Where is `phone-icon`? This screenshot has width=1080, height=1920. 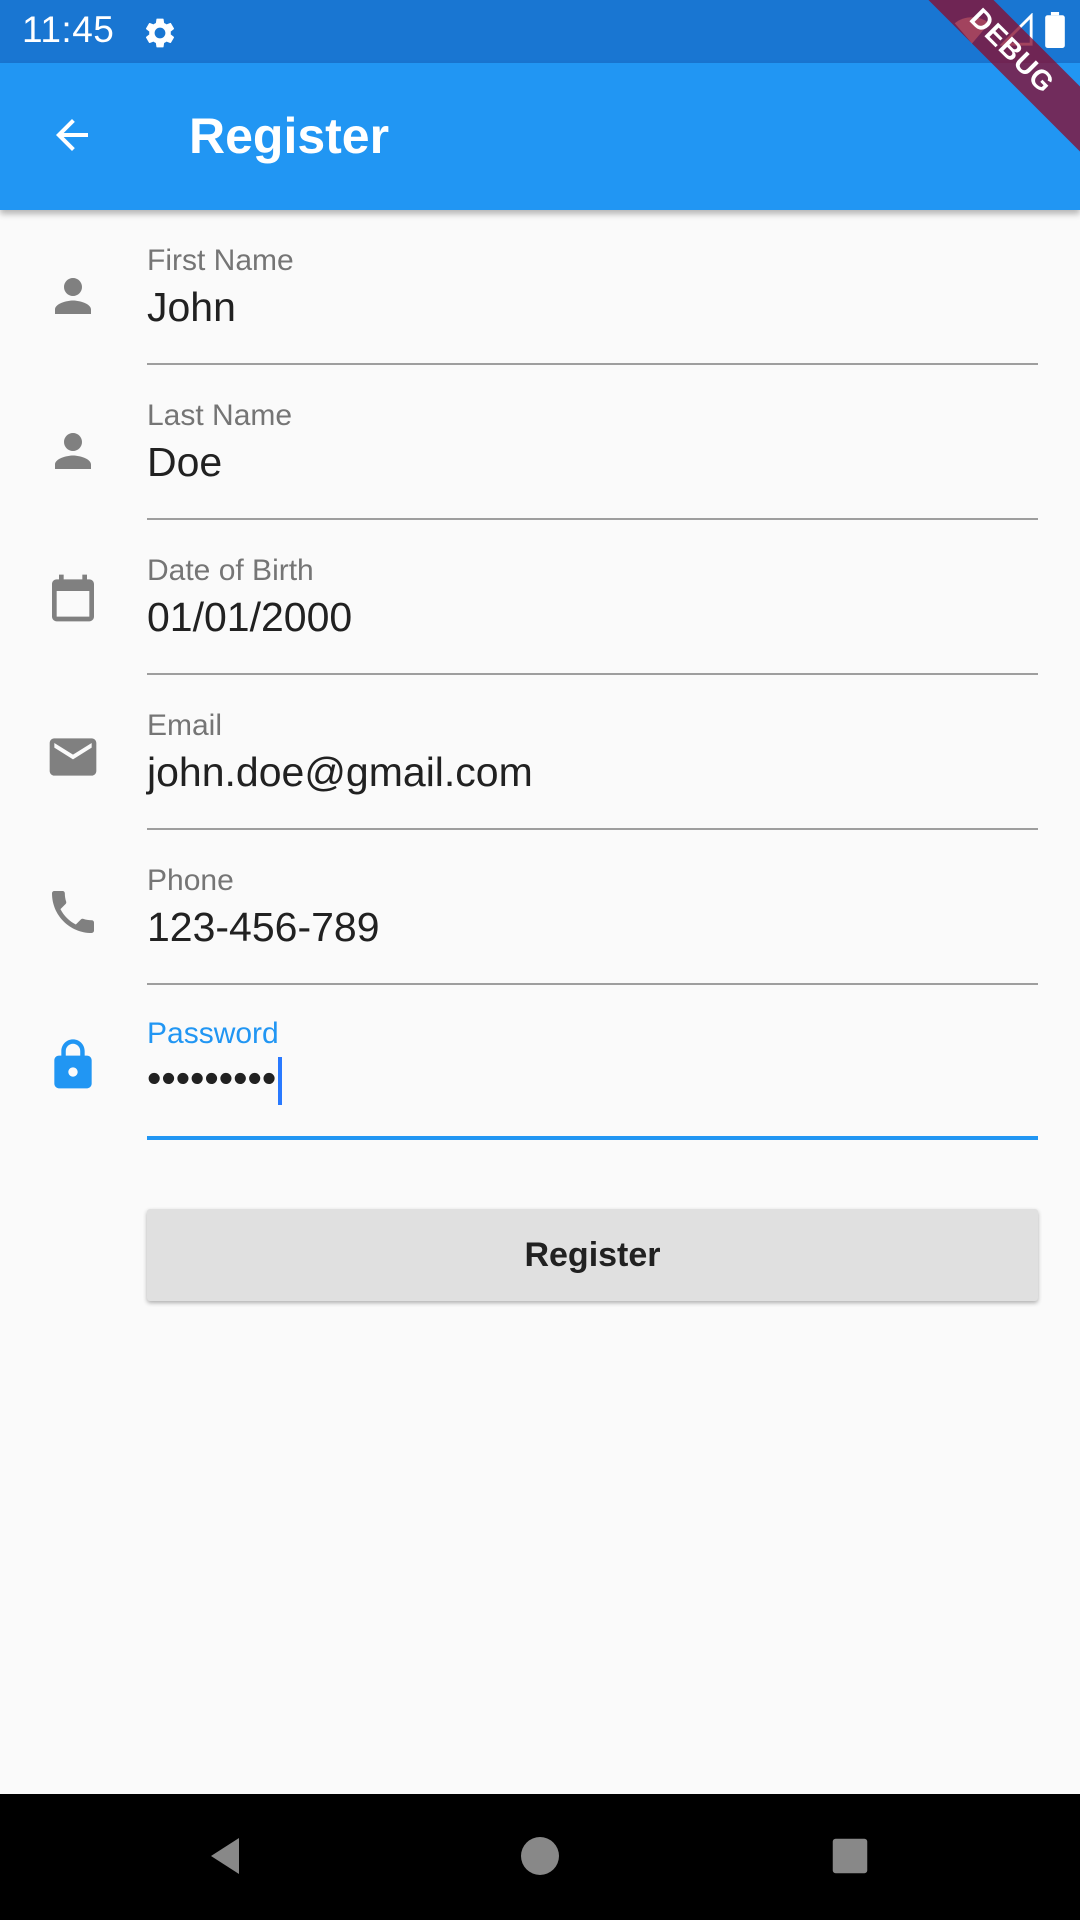
phone-icon is located at coordinates (73, 912).